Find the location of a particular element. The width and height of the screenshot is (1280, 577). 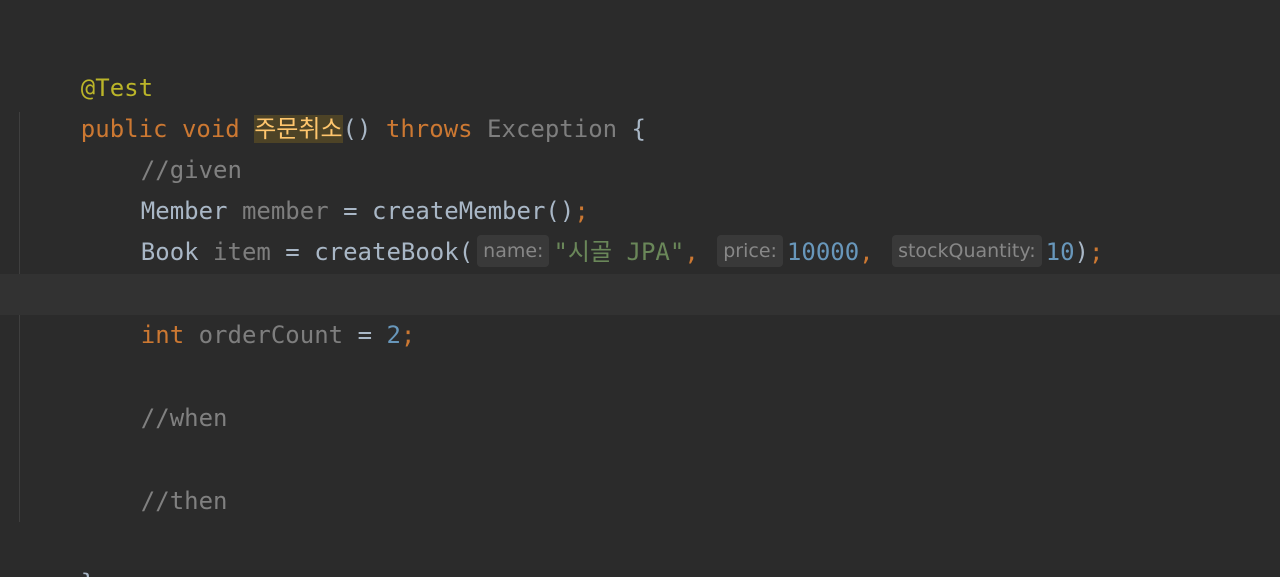

code-line-annotation: @Test is located at coordinates (640, 64).